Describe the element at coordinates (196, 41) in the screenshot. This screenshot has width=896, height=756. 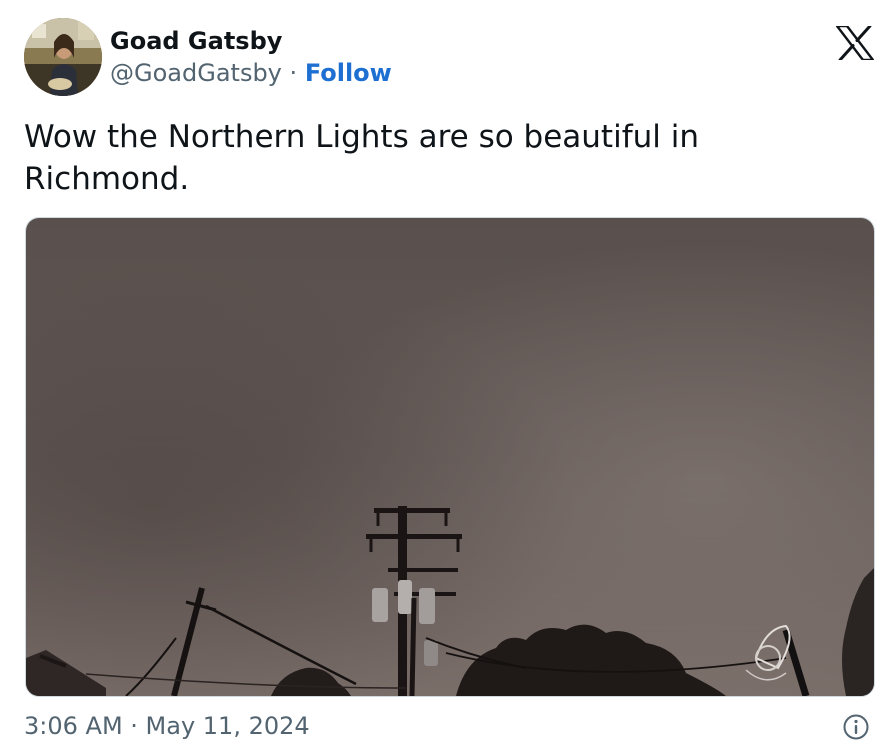
I see `author-display-name: Goad Gatsby` at that location.